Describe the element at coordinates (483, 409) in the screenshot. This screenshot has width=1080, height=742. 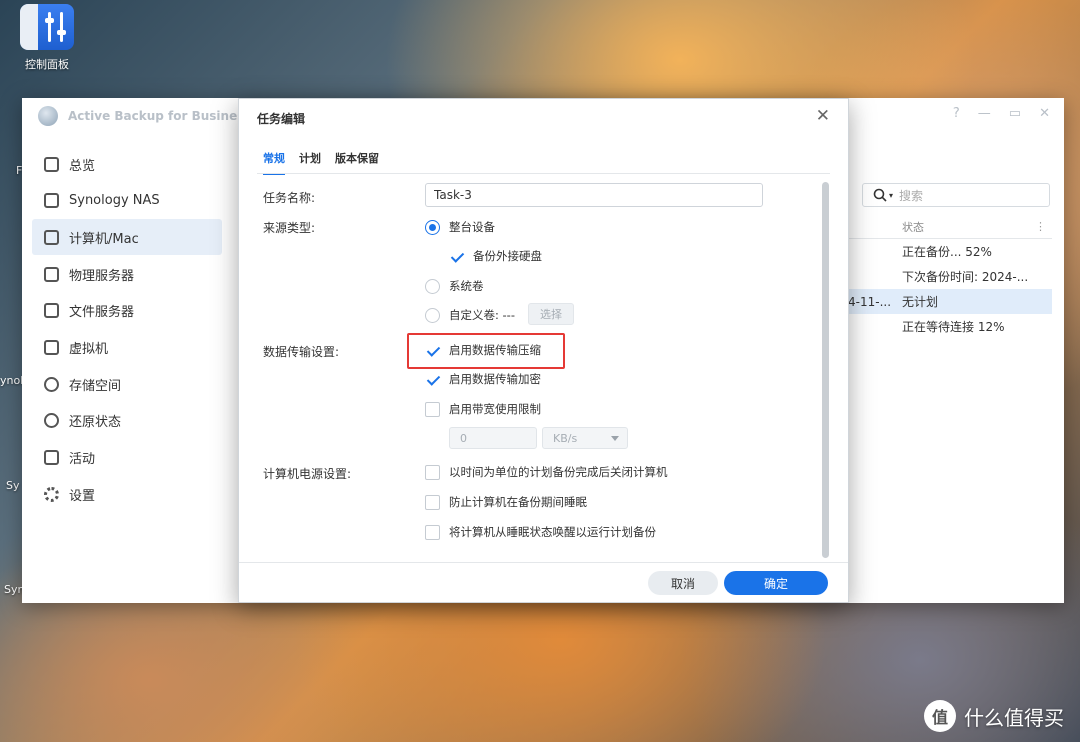
I see `bandwidth-limit-option: 启用带宽使用限制` at that location.